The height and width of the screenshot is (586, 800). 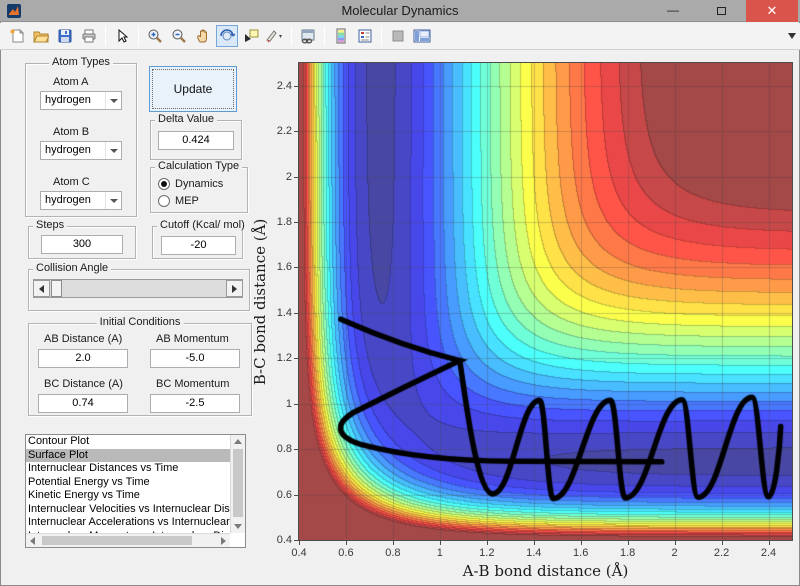 What do you see at coordinates (193, 384) in the screenshot?
I see `bc-momentum-label: BC Momentum` at bounding box center [193, 384].